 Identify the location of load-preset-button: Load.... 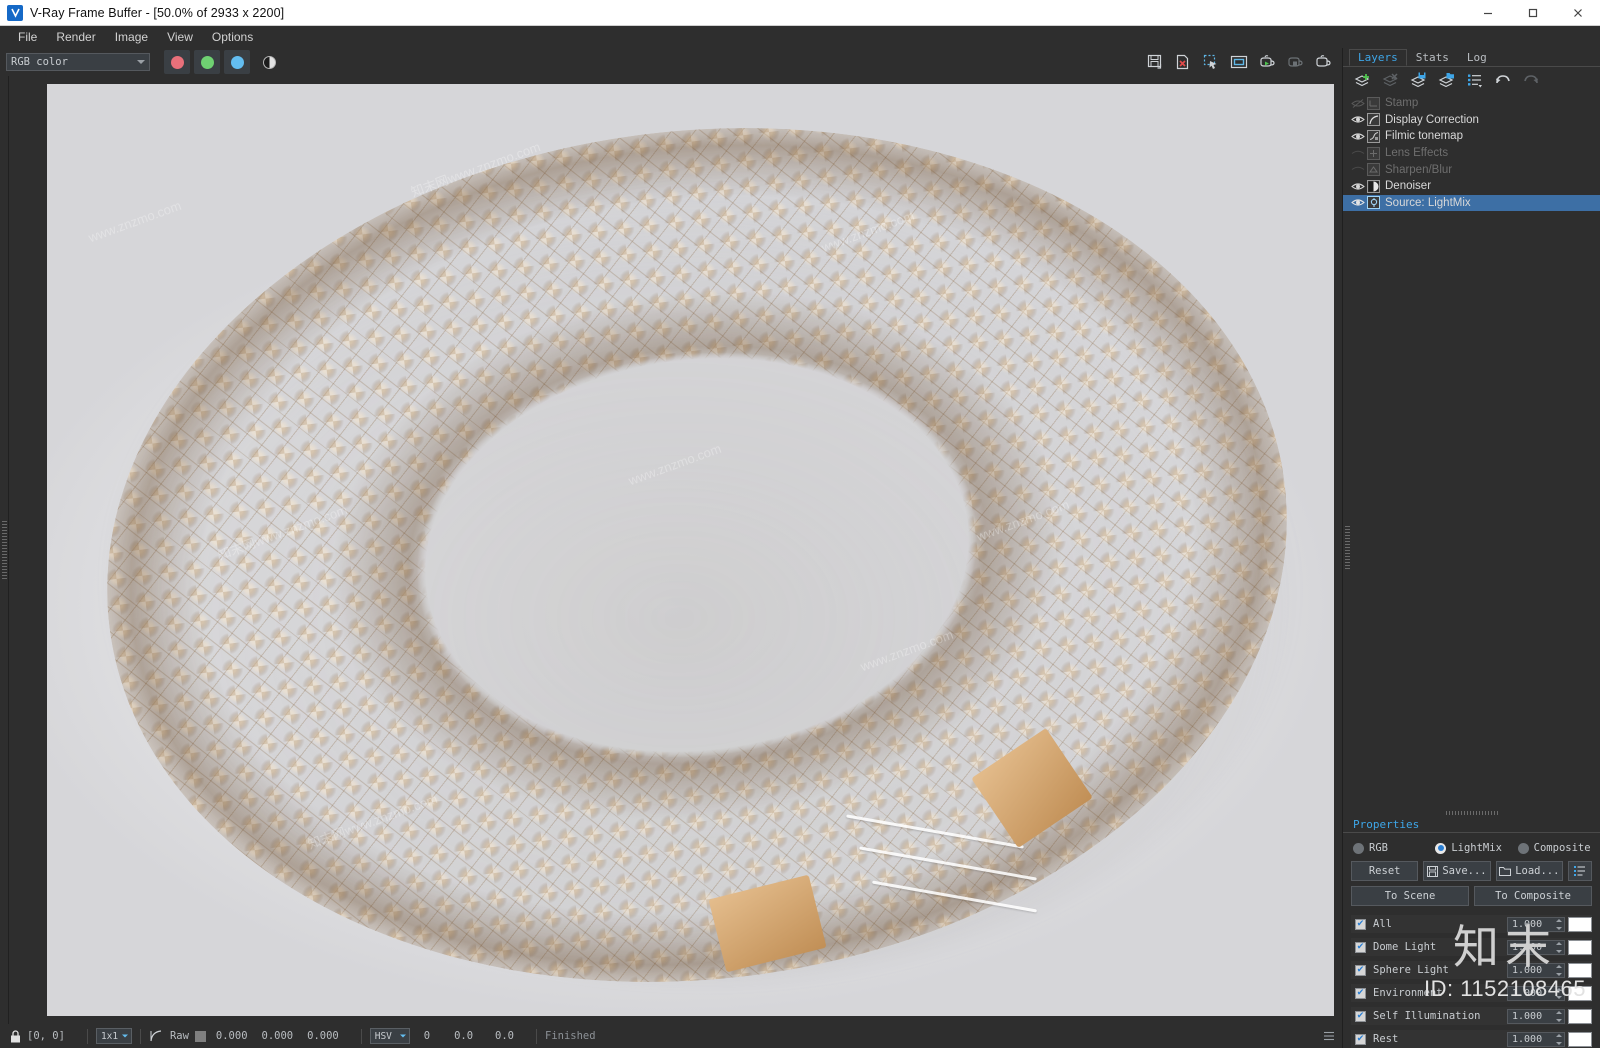
(1529, 871).